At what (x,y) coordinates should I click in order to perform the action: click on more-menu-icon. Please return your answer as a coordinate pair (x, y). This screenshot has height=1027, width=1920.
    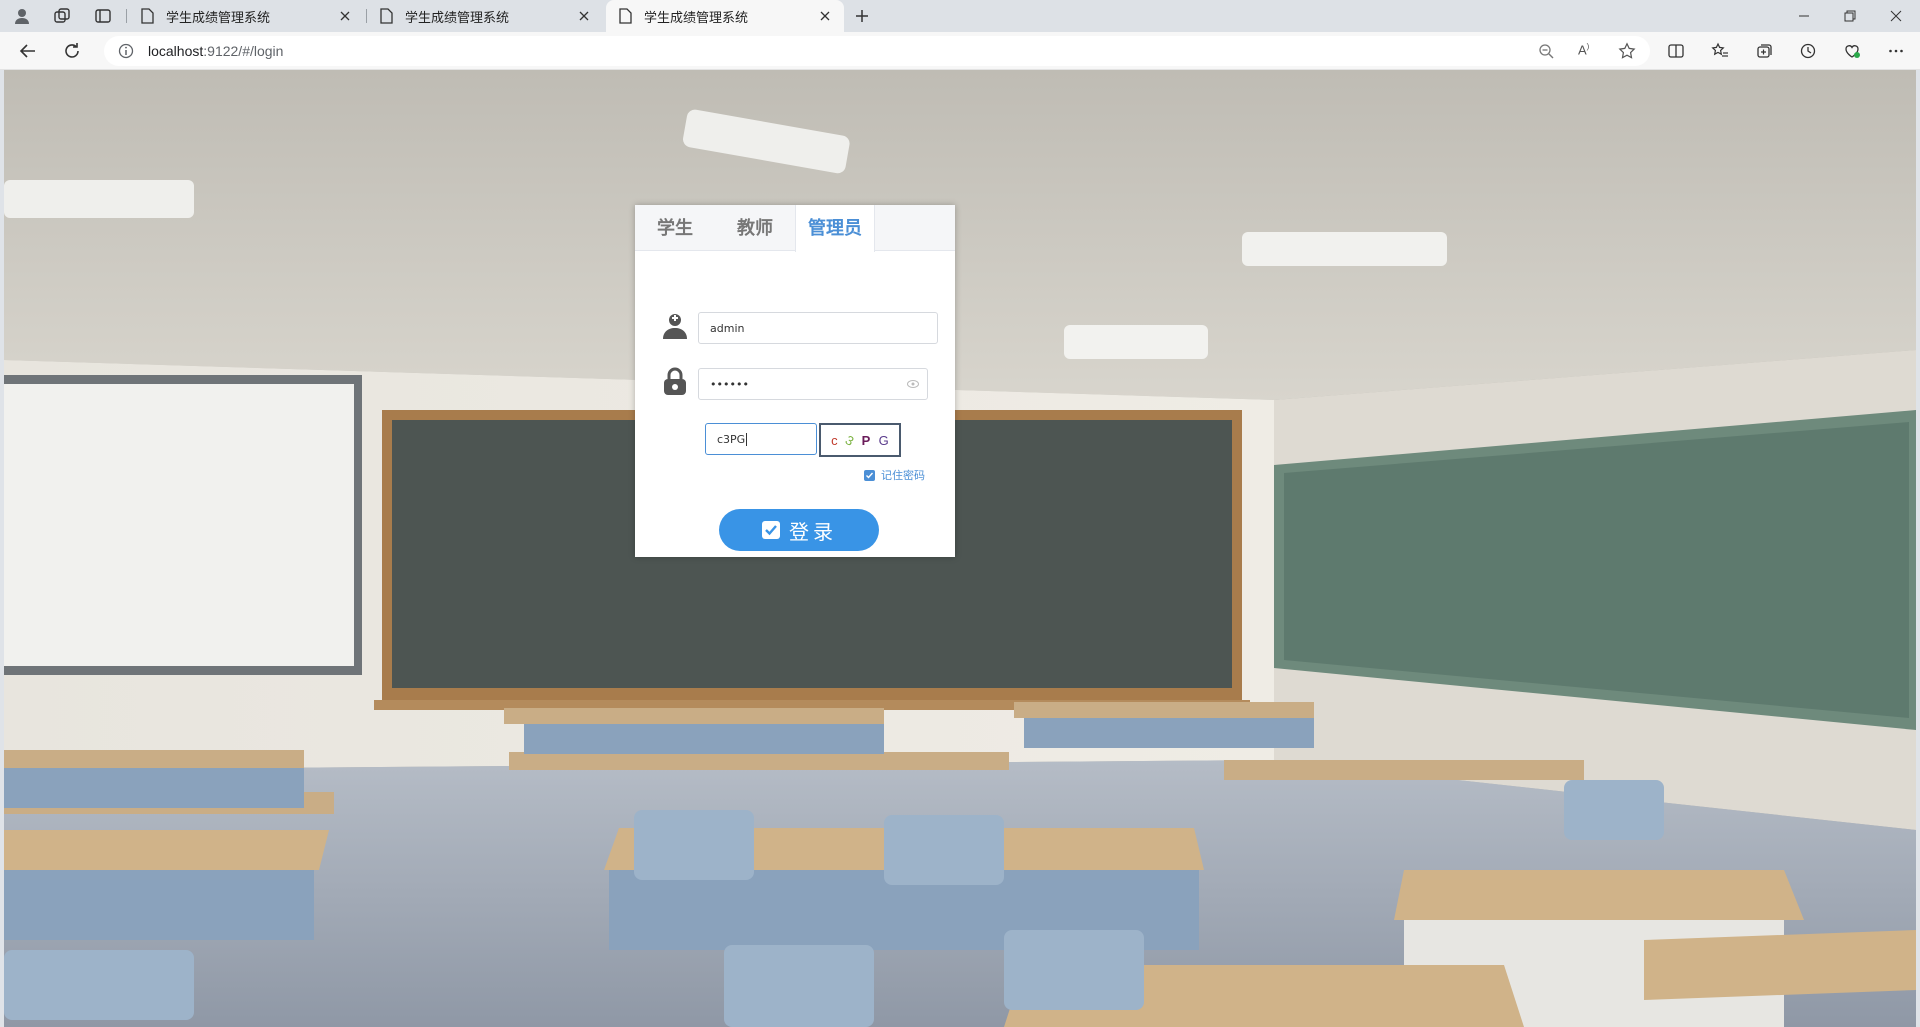
    Looking at the image, I should click on (1896, 51).